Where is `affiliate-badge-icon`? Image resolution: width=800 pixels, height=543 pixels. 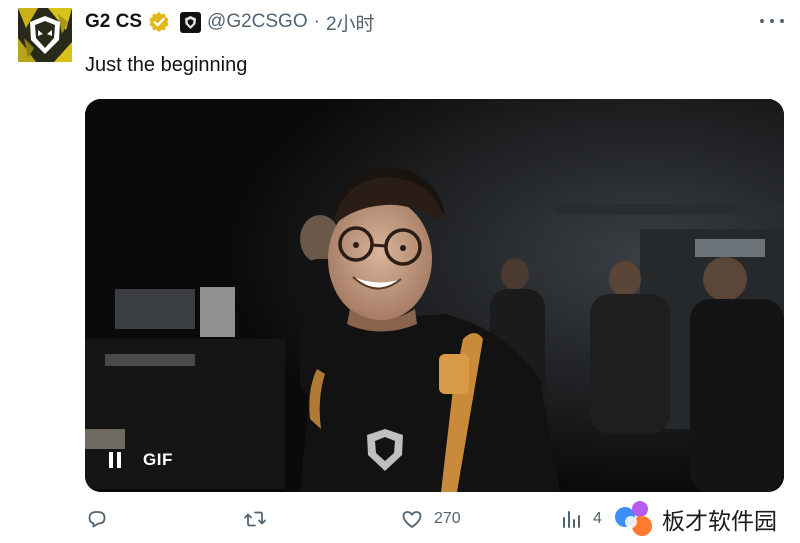 affiliate-badge-icon is located at coordinates (191, 22).